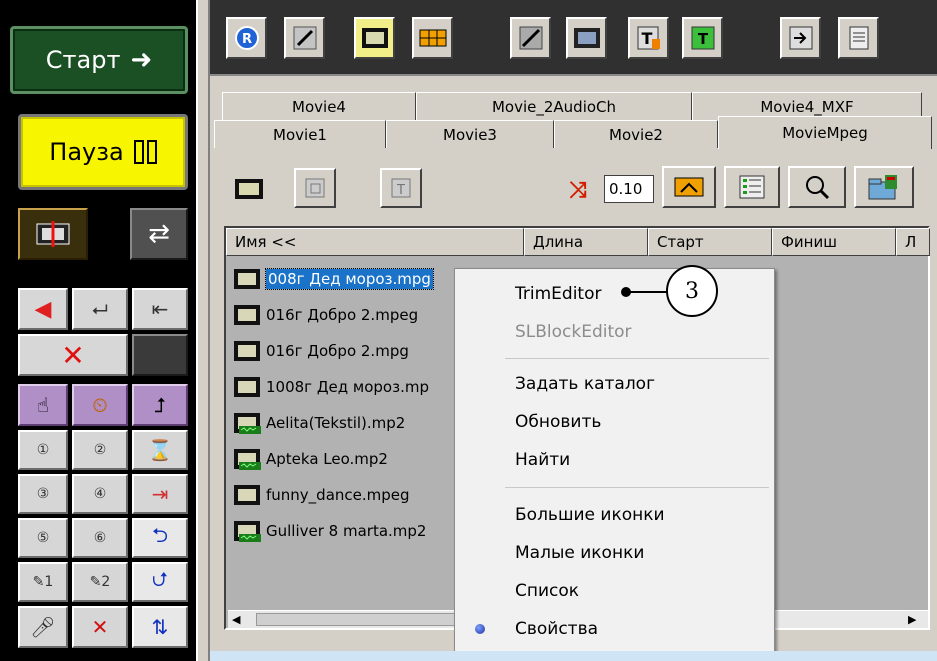 This screenshot has height=661, width=937. I want to click on tab-movie3: Movie3, so click(470, 134).